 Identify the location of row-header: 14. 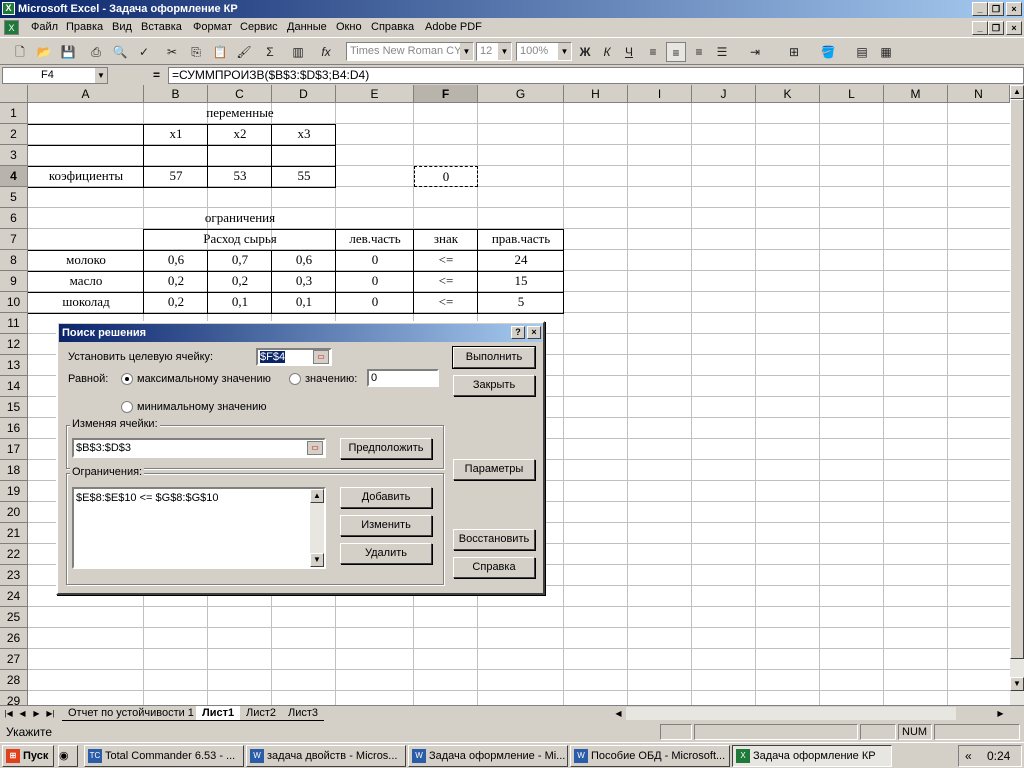
(14, 386).